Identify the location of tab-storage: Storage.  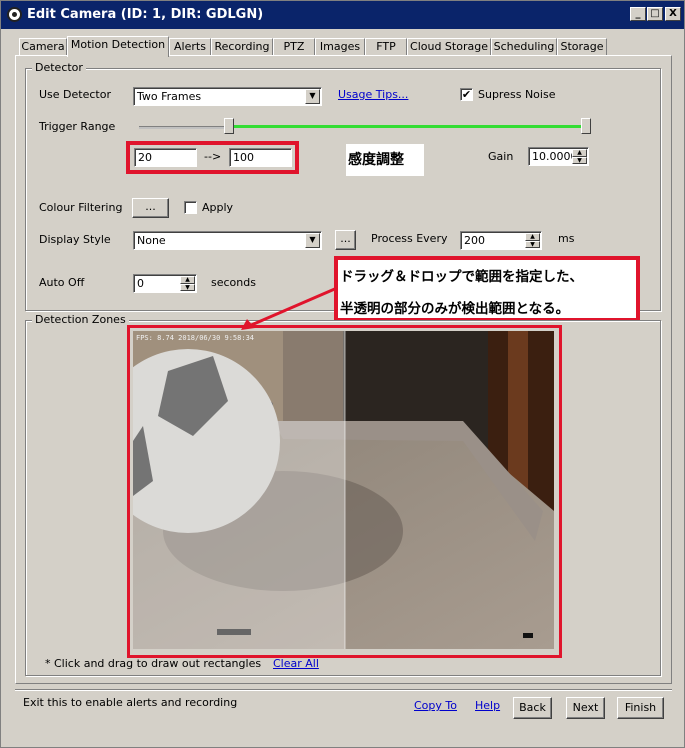
(582, 47).